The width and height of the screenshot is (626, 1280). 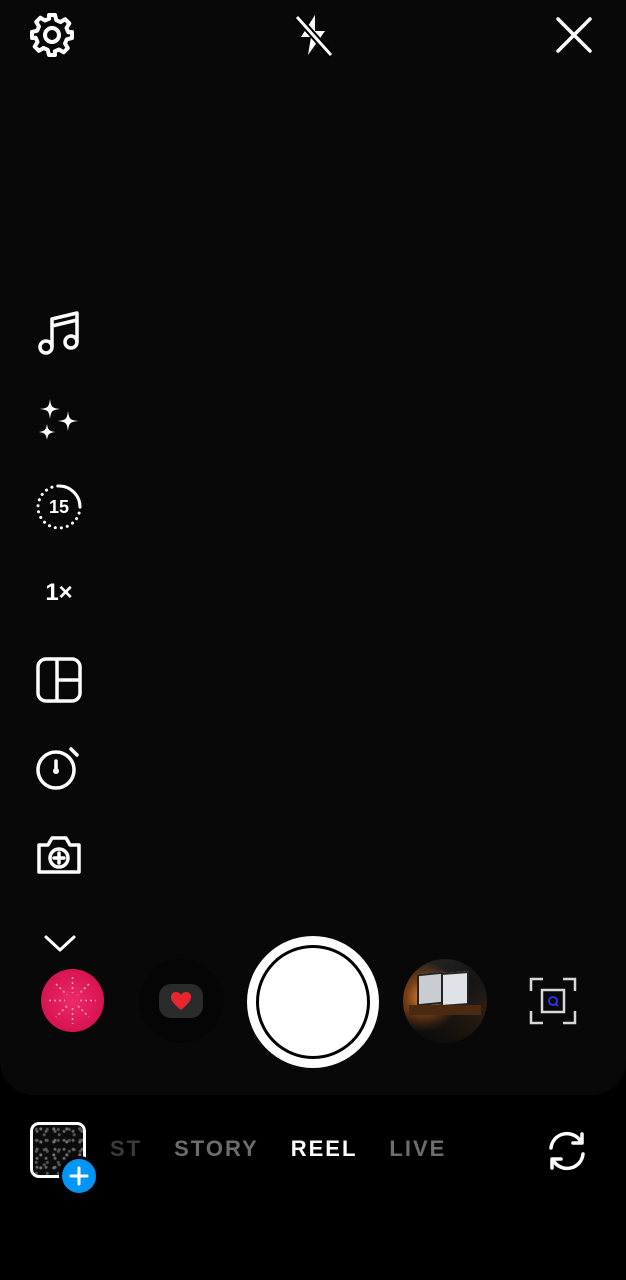 What do you see at coordinates (324, 1149) in the screenshot?
I see `mode-reel: REEL` at bounding box center [324, 1149].